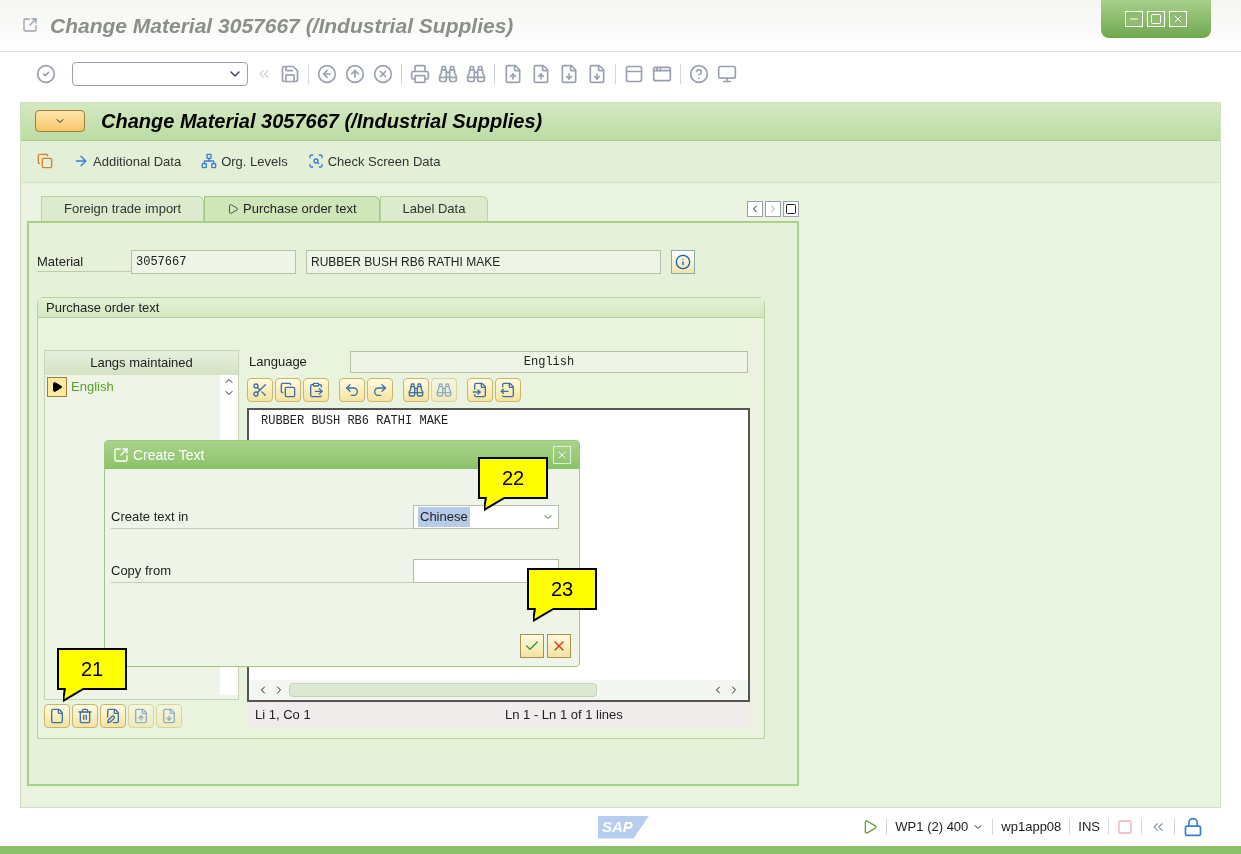  What do you see at coordinates (476, 73) in the screenshot?
I see `find-next-icon` at bounding box center [476, 73].